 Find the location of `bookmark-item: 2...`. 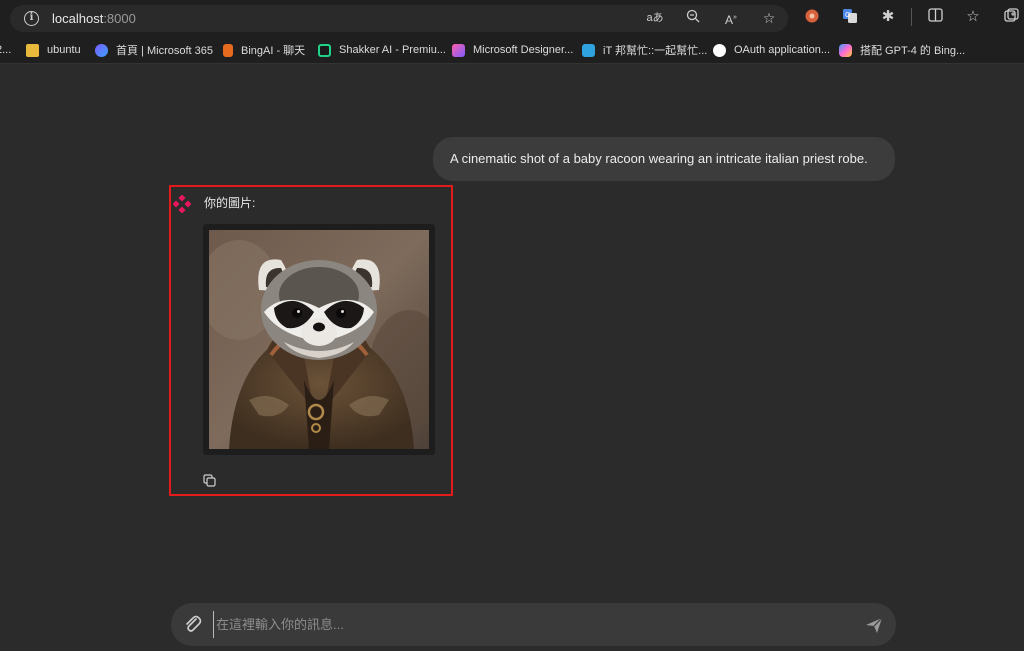

bookmark-item: 2... is located at coordinates (5, 50).